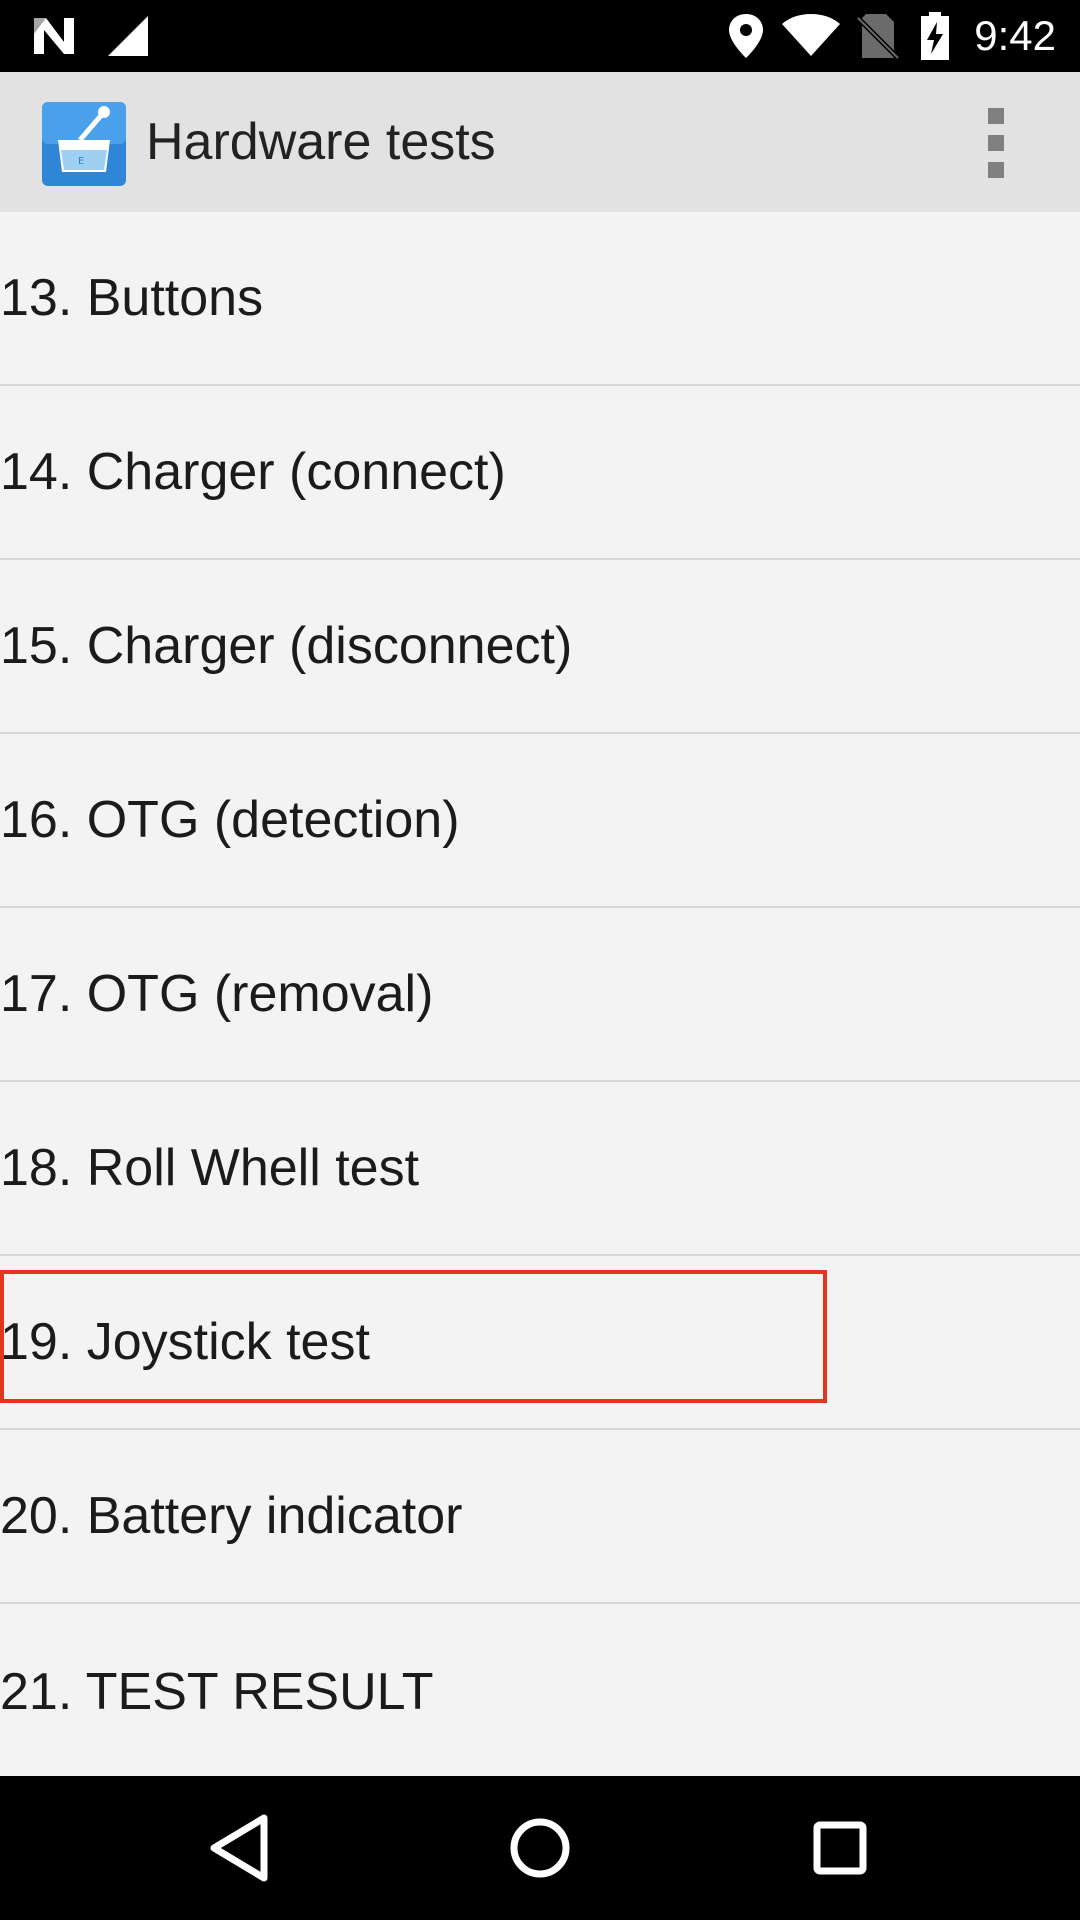 Image resolution: width=1080 pixels, height=1920 pixels. I want to click on app-title: Hardware tests, so click(321, 142).